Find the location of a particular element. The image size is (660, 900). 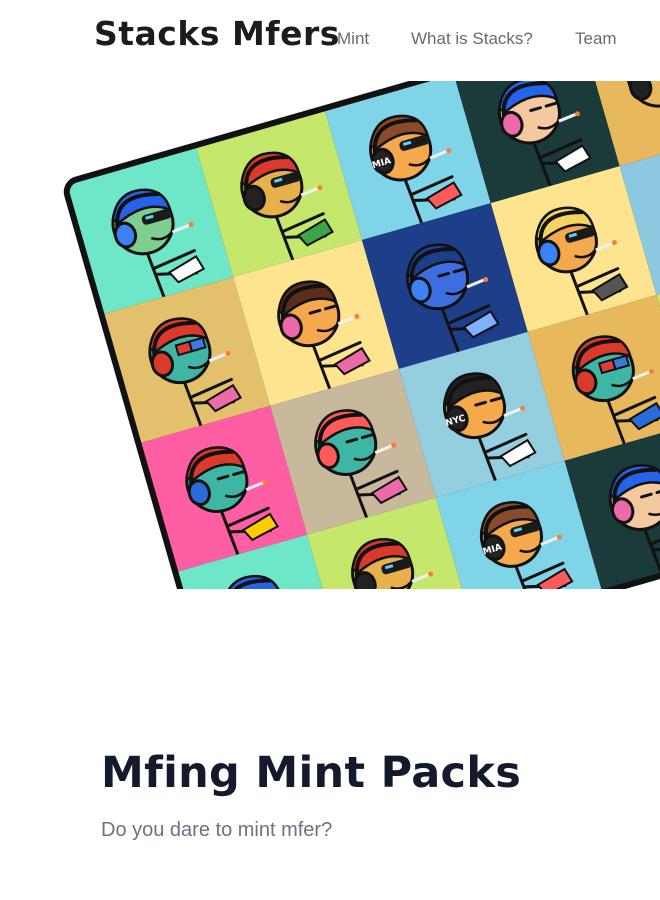

nav-link-team: Team is located at coordinates (596, 39).